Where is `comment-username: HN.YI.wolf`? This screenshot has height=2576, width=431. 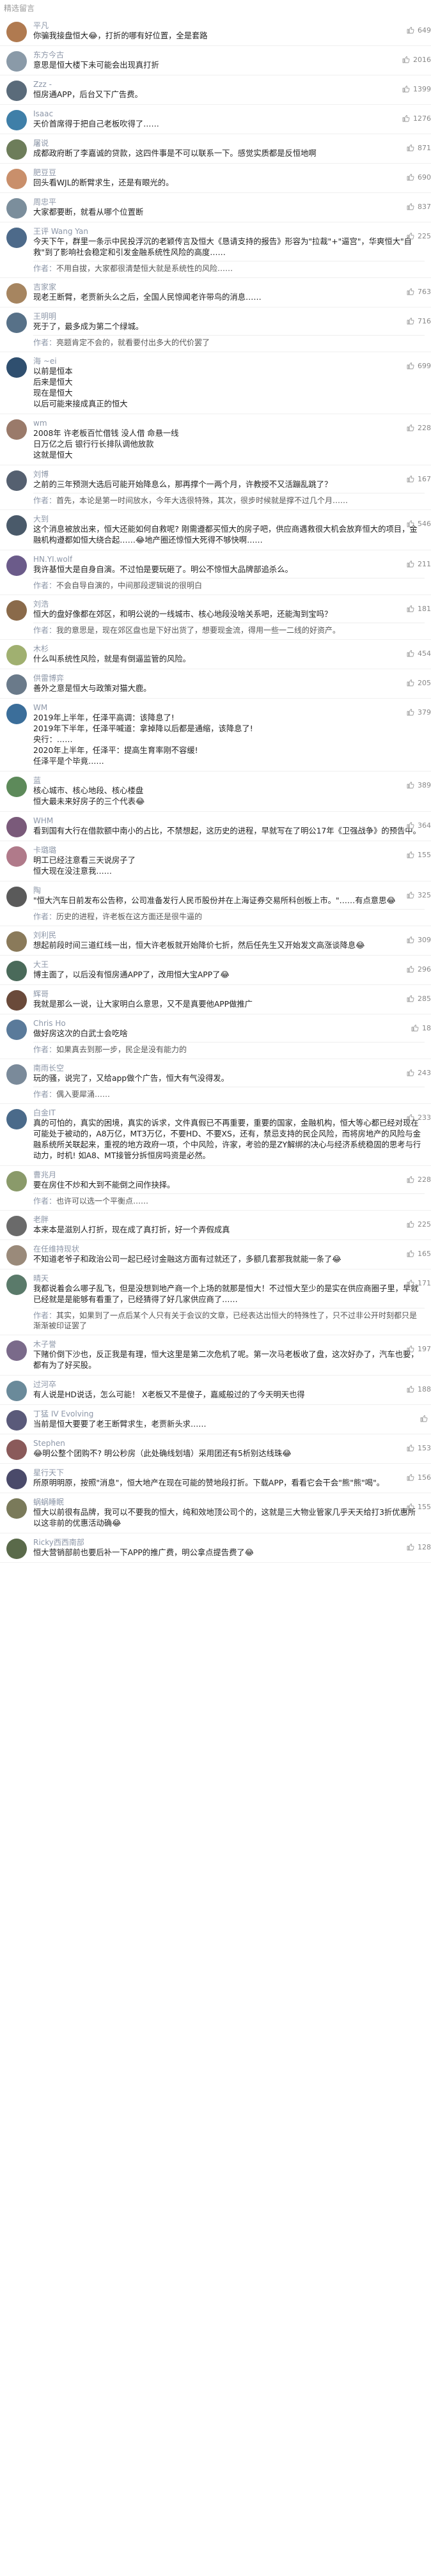
comment-username: HN.YI.wolf is located at coordinates (53, 559).